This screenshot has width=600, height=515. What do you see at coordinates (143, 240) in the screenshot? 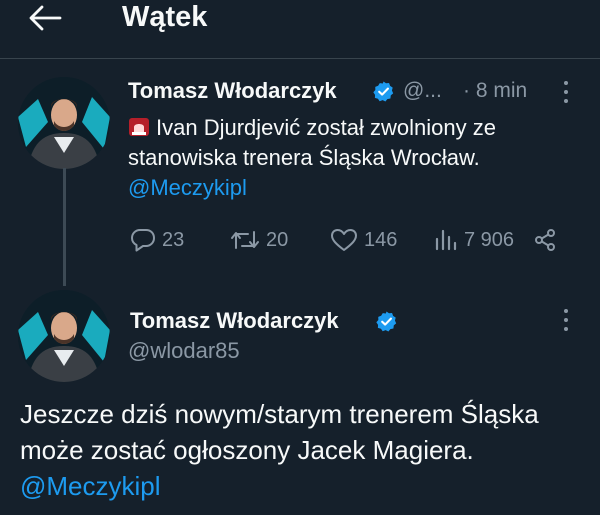
I see `reply-icon` at bounding box center [143, 240].